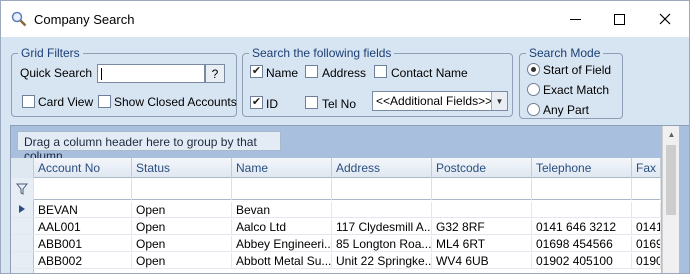 This screenshot has width=690, height=274. Describe the element at coordinates (482, 189) in the screenshot. I see `filter-cell-postcode` at that location.